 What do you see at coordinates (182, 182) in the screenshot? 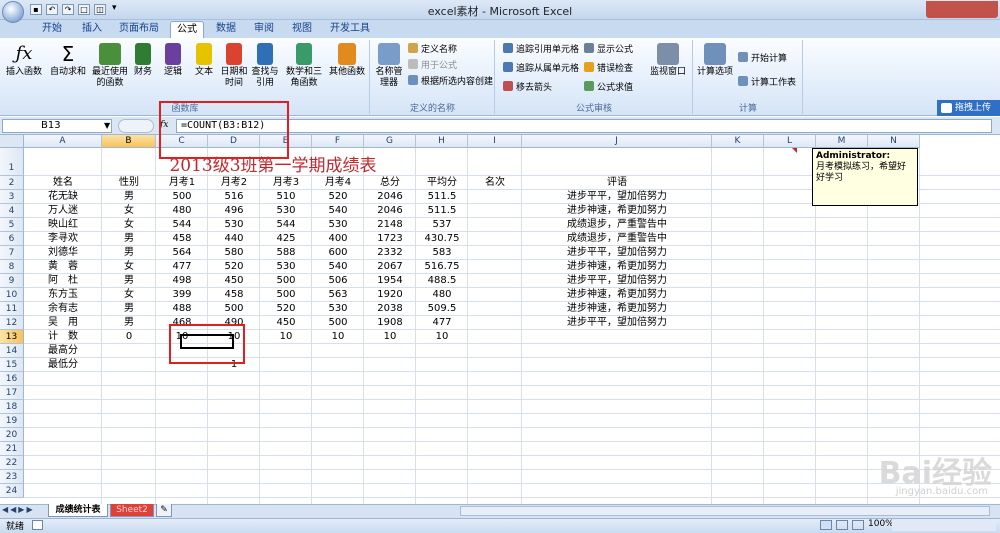
I see `header-cell: 月考1` at bounding box center [182, 182].